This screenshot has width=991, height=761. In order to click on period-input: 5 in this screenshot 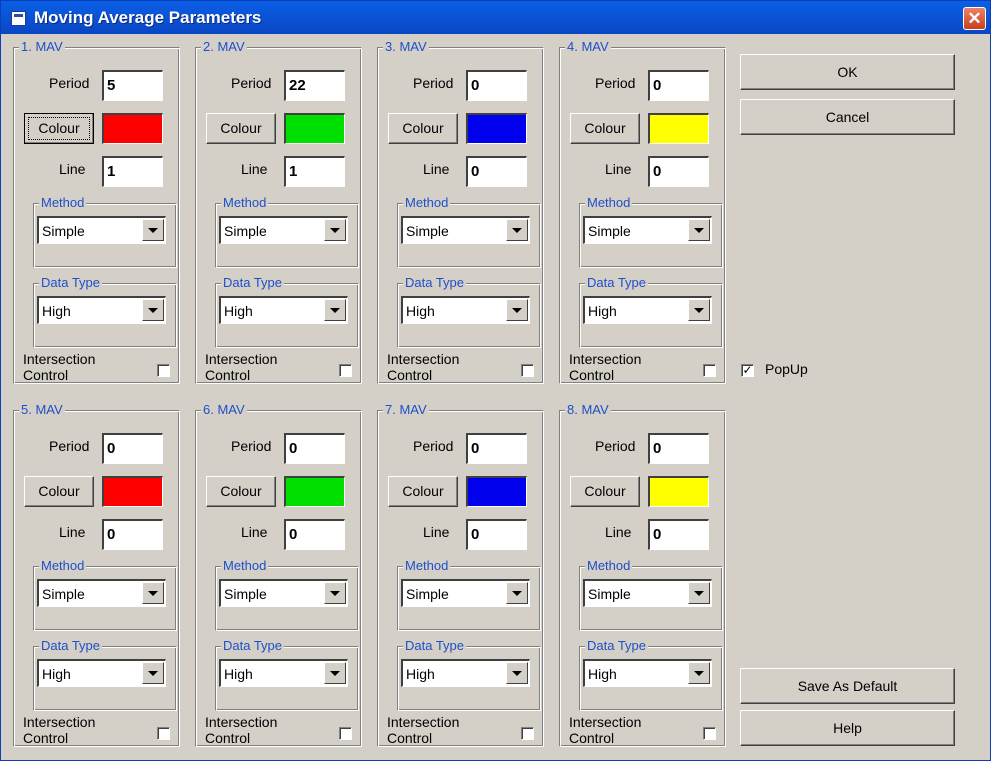, I will do `click(132, 85)`.